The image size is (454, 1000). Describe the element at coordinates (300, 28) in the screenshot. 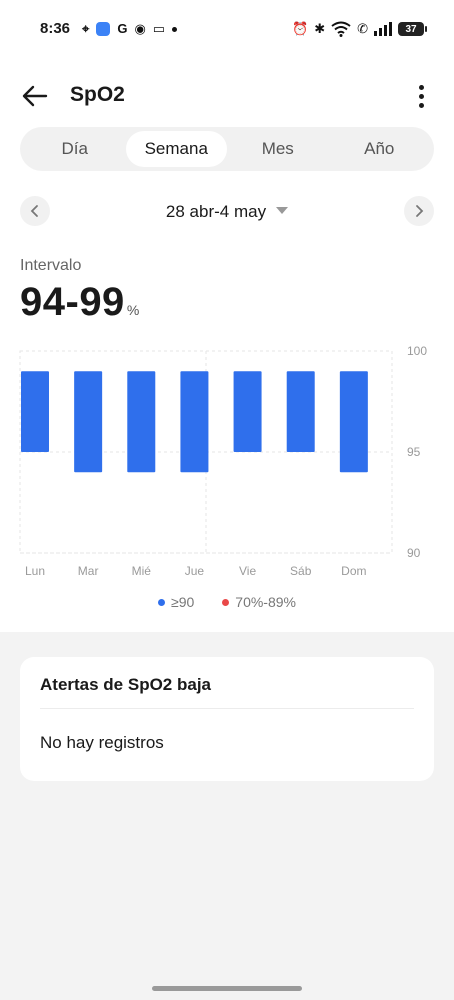

I see `alarm-icon: ⏰` at that location.